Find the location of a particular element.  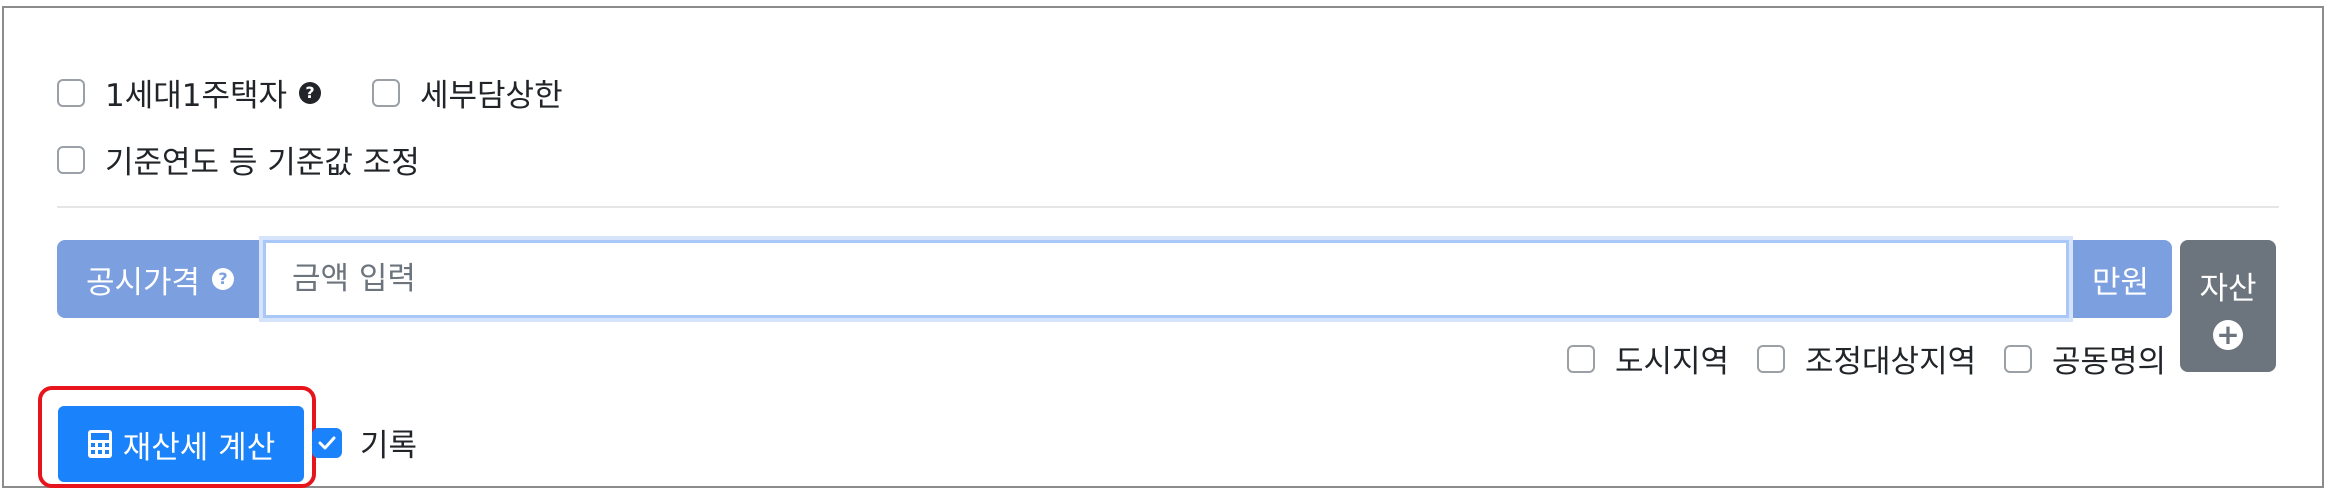

urban-area-checkbox is located at coordinates (1581, 358).